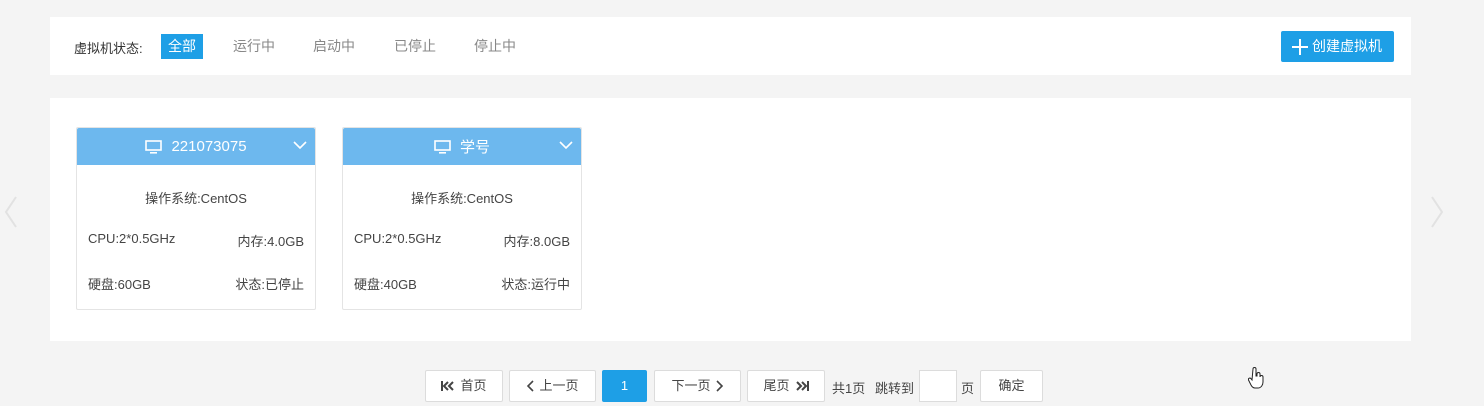 The height and width of the screenshot is (406, 1484). I want to click on filter-option-starting: 启动中, so click(334, 46).